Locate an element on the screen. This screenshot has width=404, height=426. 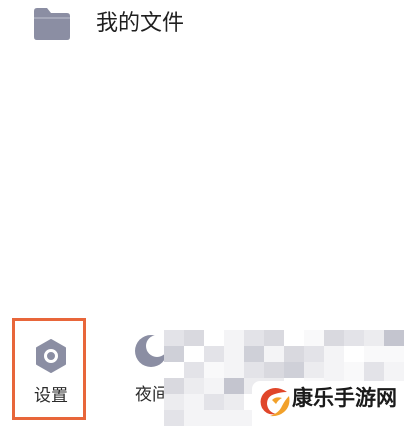
my-files-label: 我的文件 is located at coordinates (140, 23).